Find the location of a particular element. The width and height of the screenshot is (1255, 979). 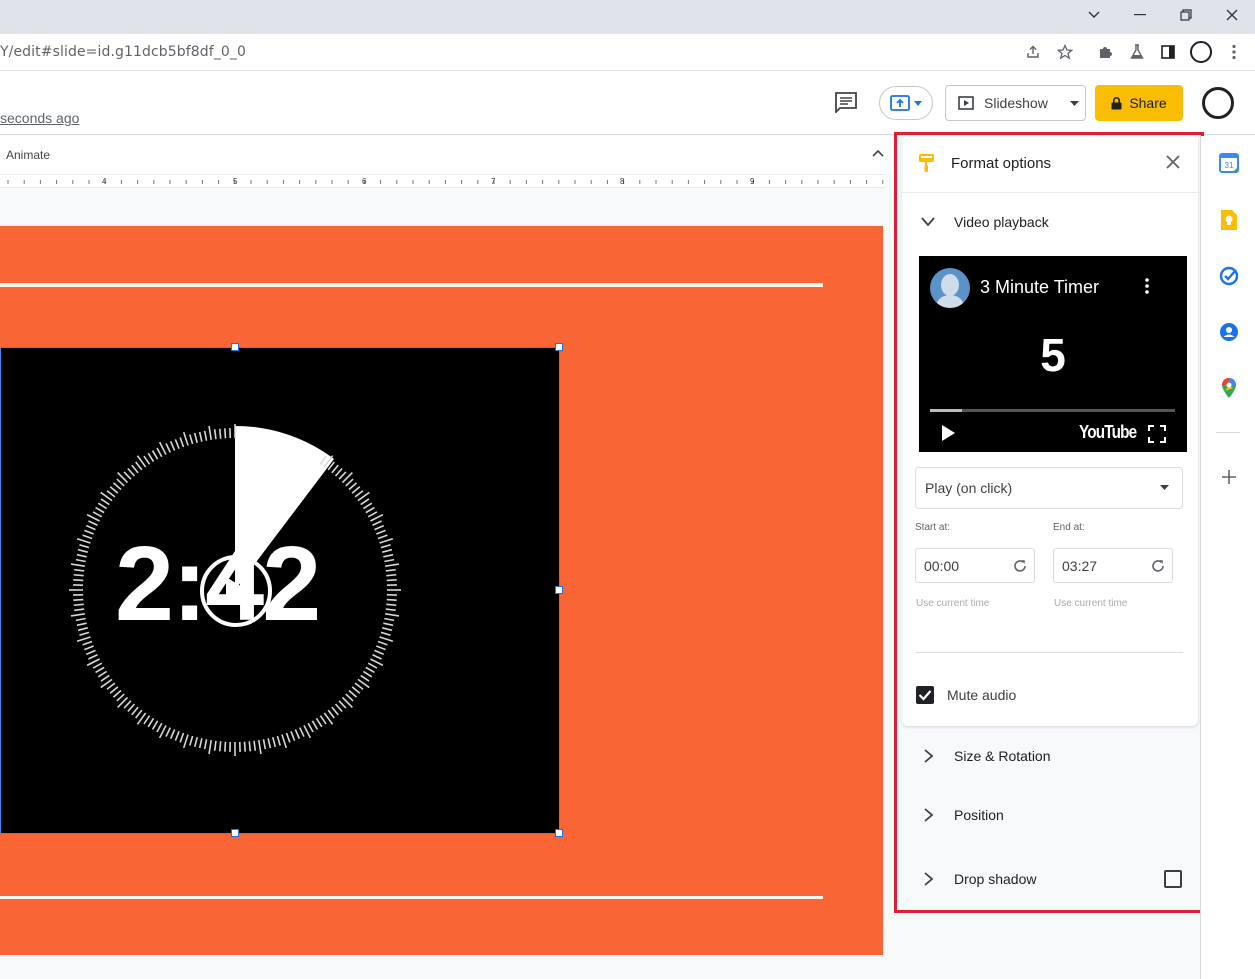

calendar-icon: 31 is located at coordinates (1229, 163).